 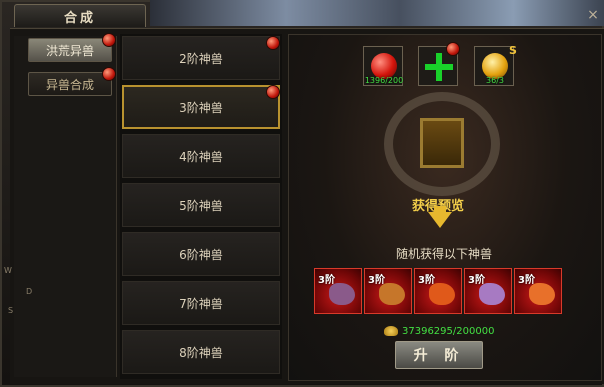 I want to click on list-item-tier-7: 7阶神兽, so click(x=201, y=303).